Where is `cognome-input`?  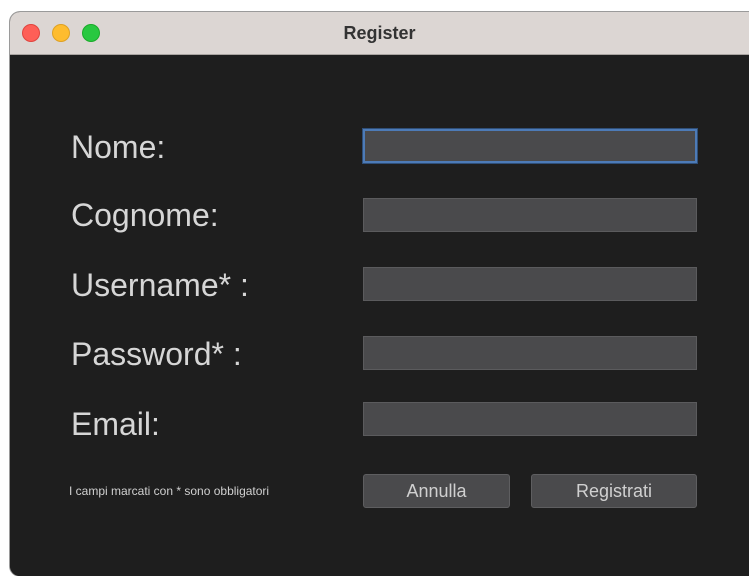
cognome-input is located at coordinates (530, 215).